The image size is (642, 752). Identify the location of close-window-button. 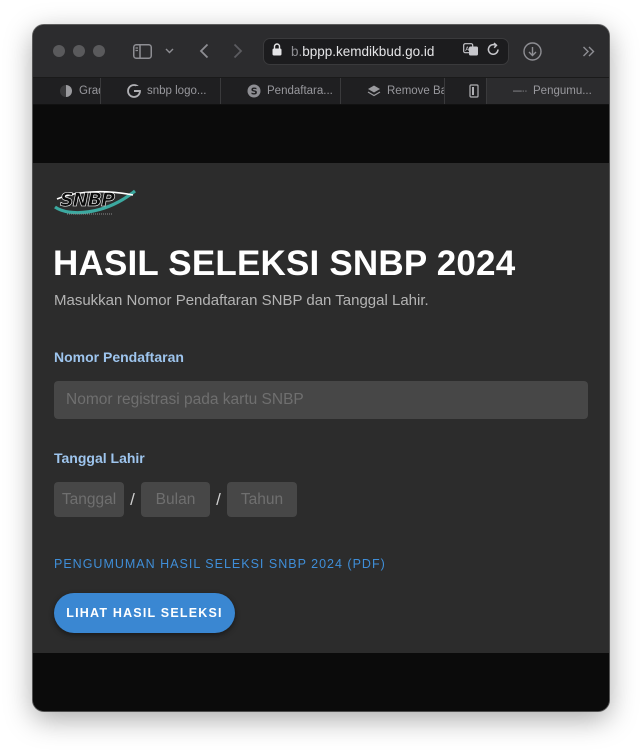
(59, 51).